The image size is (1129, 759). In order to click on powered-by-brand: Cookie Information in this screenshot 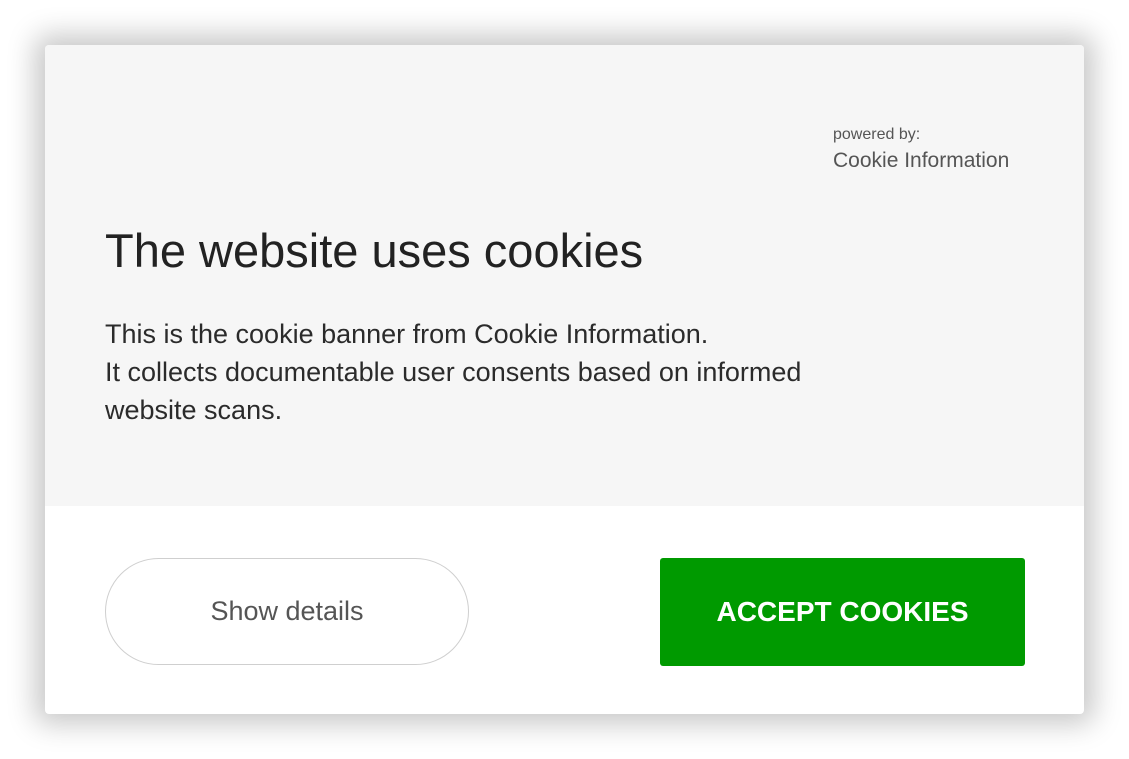, I will do `click(921, 160)`.